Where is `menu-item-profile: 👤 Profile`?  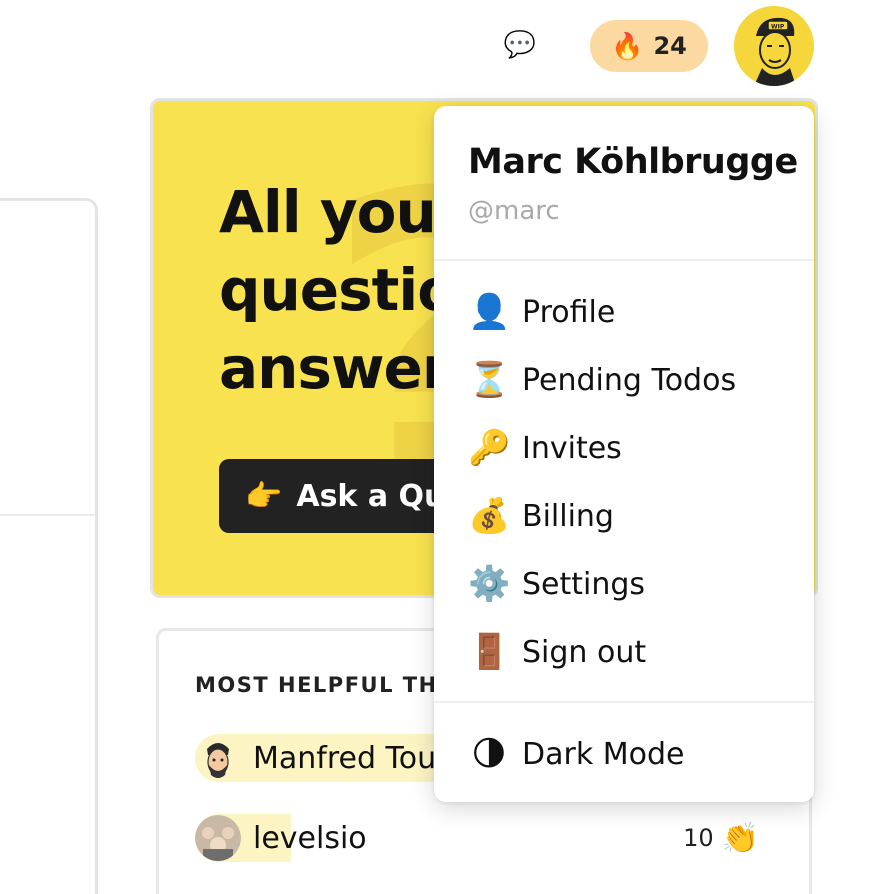
menu-item-profile: 👤 Profile is located at coordinates (631, 312).